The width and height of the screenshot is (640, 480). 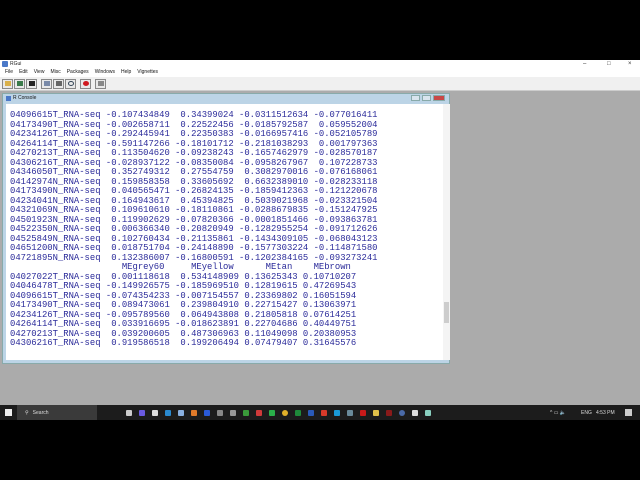 I want to click on windows-start-icon, so click(x=8, y=412).